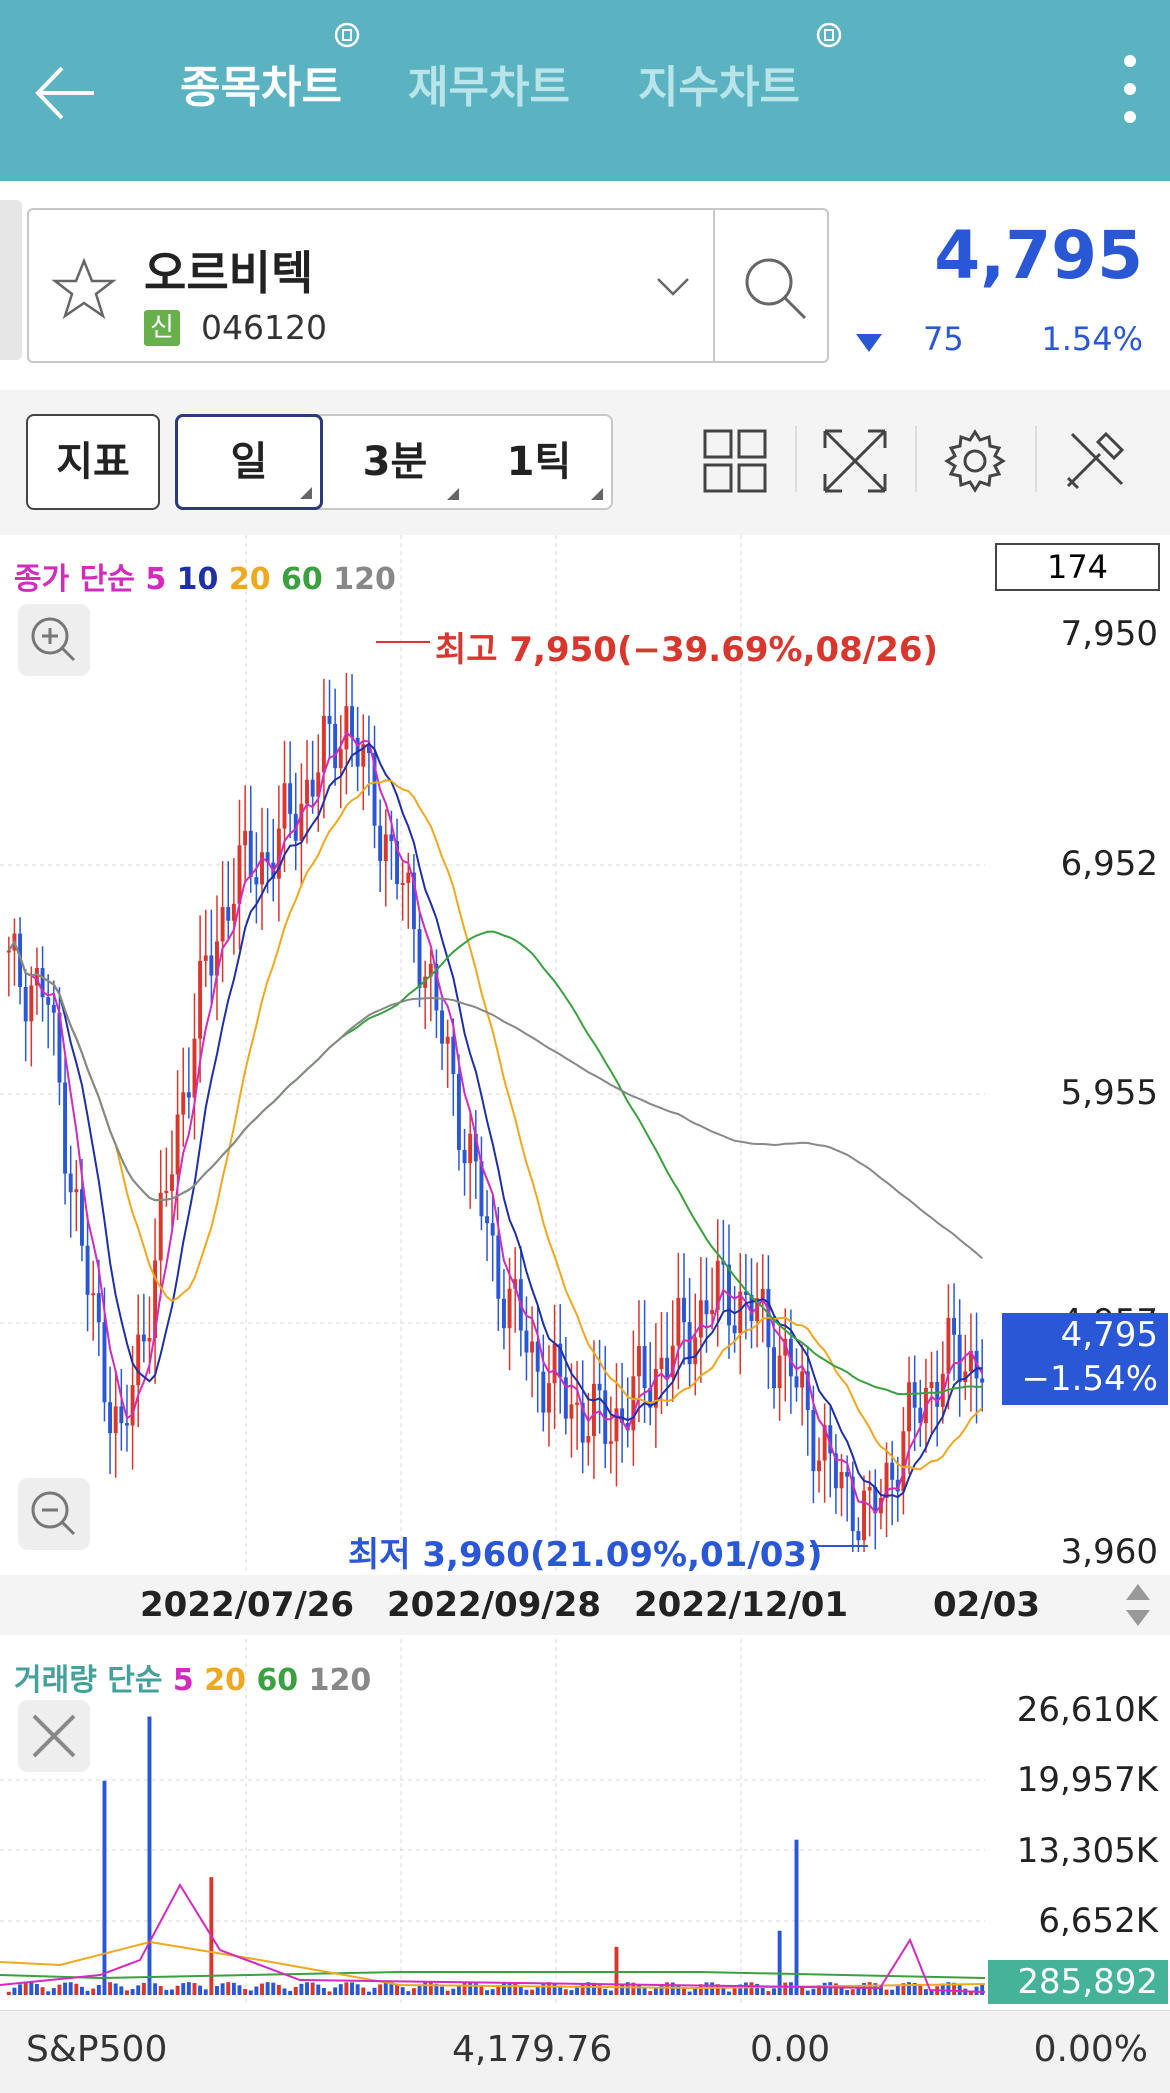 Image resolution: width=1170 pixels, height=2093 pixels. Describe the element at coordinates (585, 2051) in the screenshot. I see `index-ticker-bar: S&P500 4,179.76 0.00 0.00%` at that location.